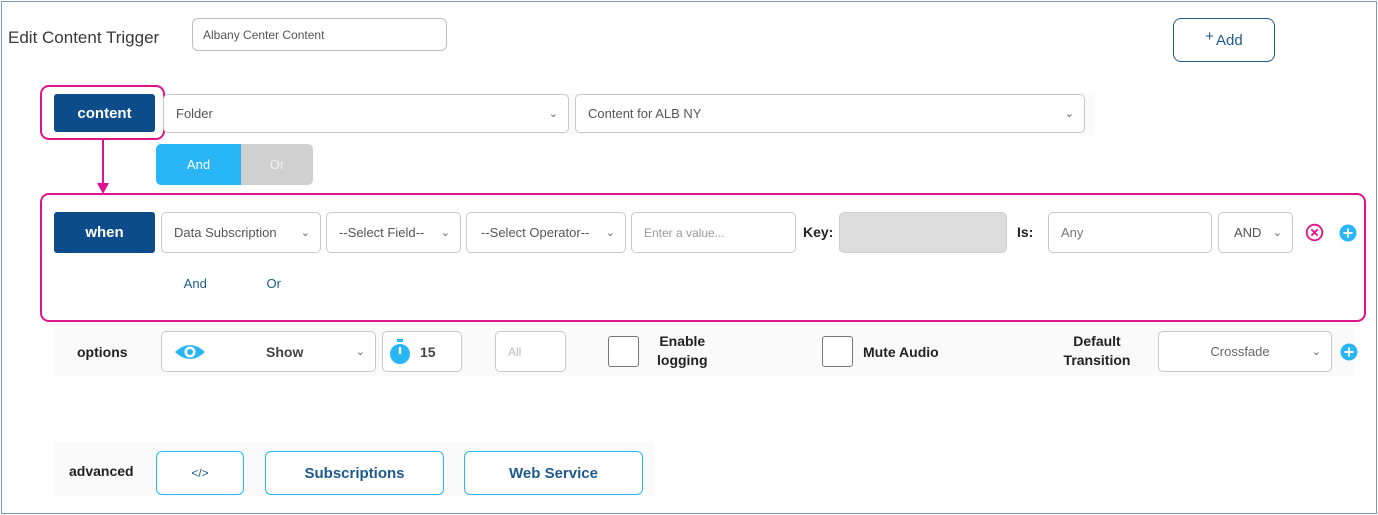  Describe the element at coordinates (682, 341) in the screenshot. I see `enable-logging-label-line-1: Enable` at that location.